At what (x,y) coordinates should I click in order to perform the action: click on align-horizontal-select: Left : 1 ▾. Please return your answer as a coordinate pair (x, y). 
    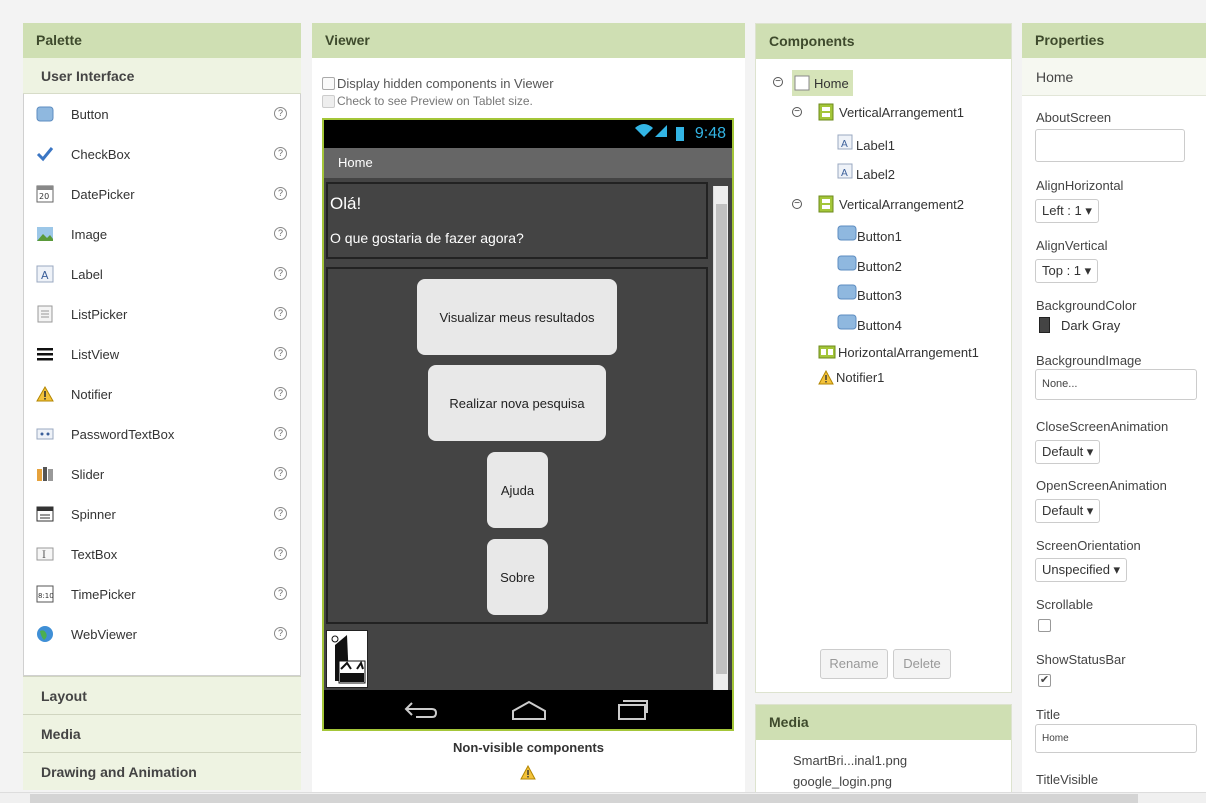
    Looking at the image, I should click on (1067, 211).